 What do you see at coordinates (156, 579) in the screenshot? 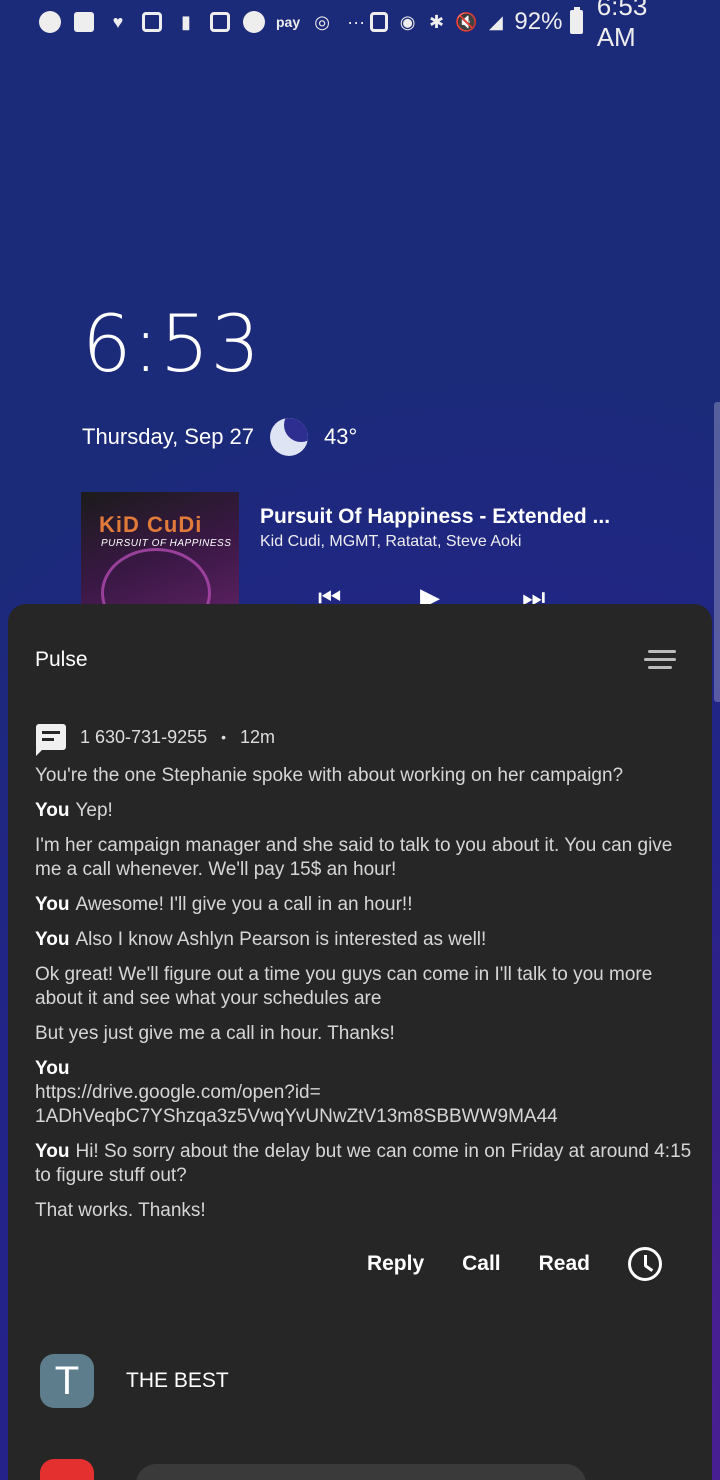
I see `album-skull-graphic` at bounding box center [156, 579].